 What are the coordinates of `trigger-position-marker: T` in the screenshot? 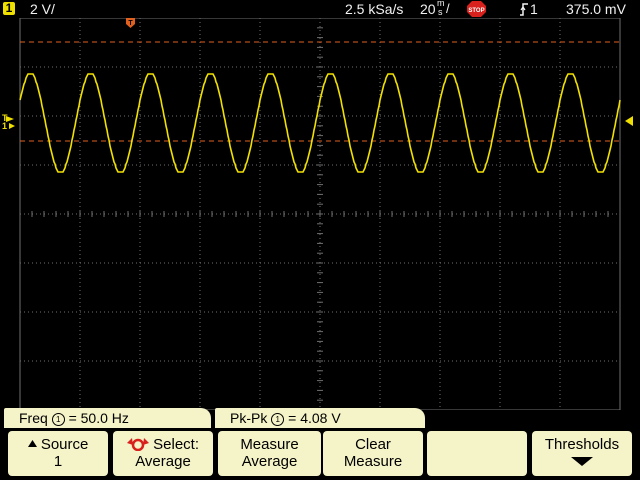 It's located at (130, 23).